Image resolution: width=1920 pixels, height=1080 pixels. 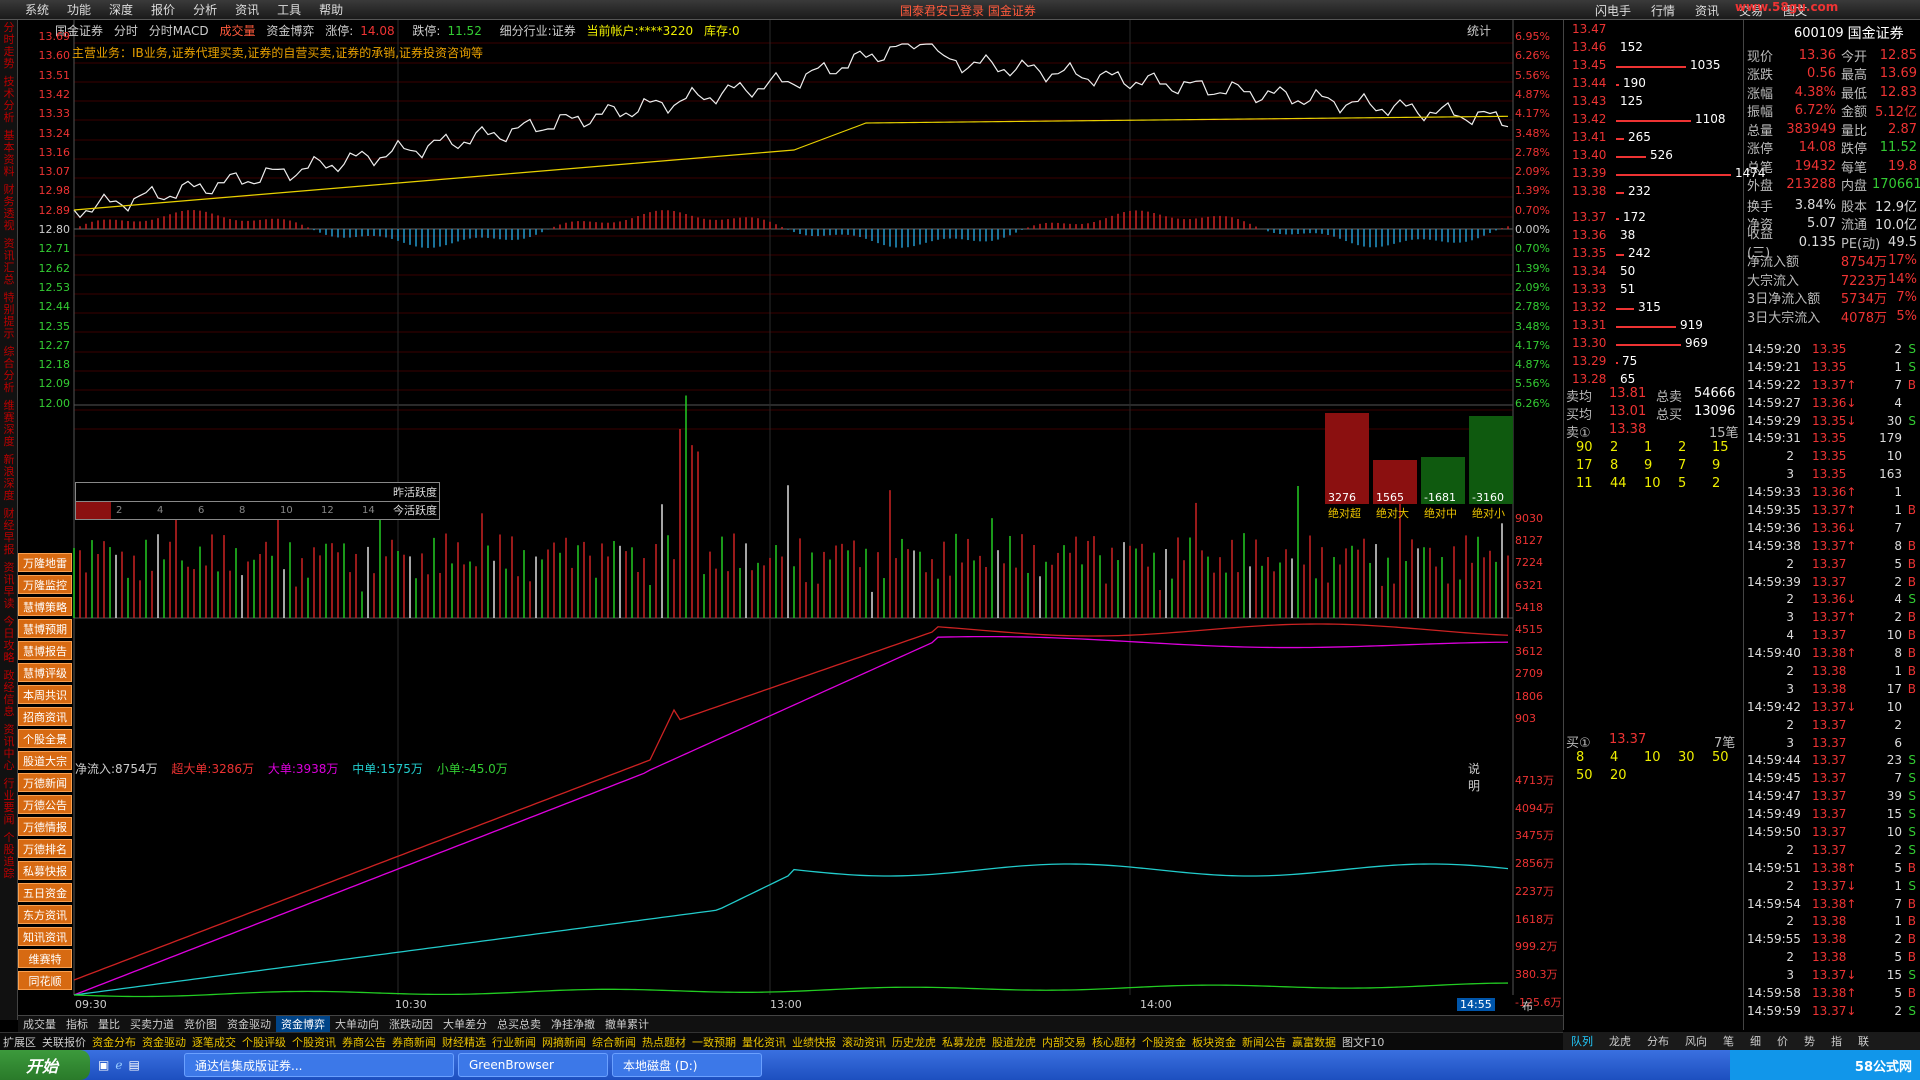 What do you see at coordinates (9, 46) in the screenshot?
I see `sidebar-tab-0: 分时走势` at bounding box center [9, 46].